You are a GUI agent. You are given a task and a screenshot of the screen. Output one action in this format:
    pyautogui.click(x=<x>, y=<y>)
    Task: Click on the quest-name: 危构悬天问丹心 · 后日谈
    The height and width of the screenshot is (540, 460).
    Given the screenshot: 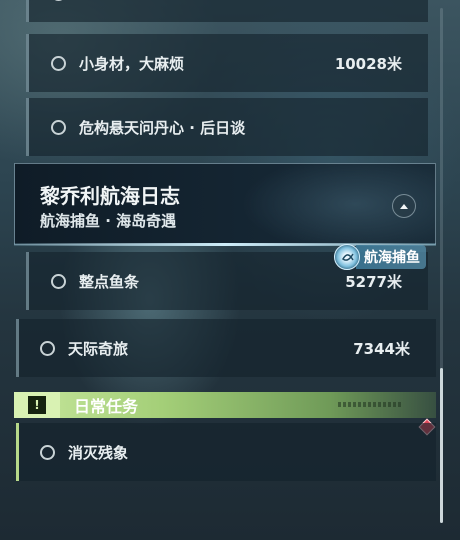 What is the action you would take?
    pyautogui.click(x=162, y=127)
    